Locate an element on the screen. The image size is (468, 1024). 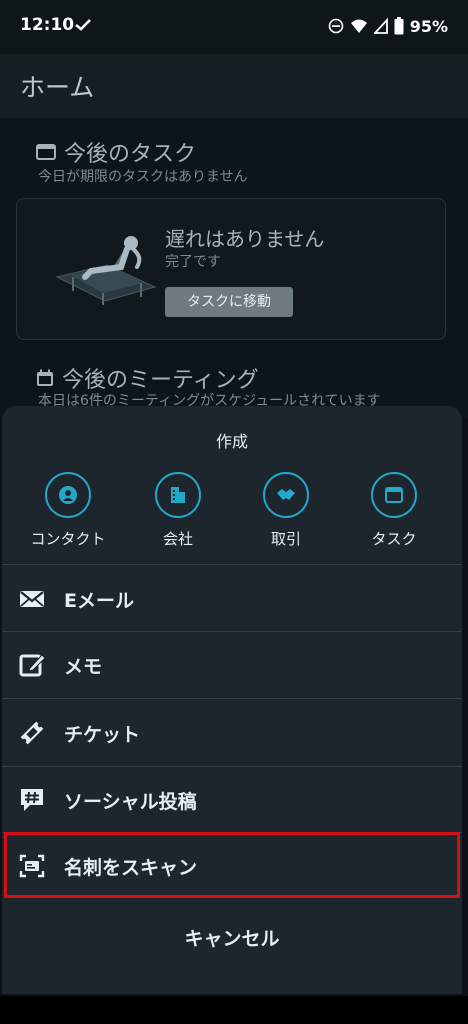
sheet-title: 作成 is located at coordinates (231, 441).